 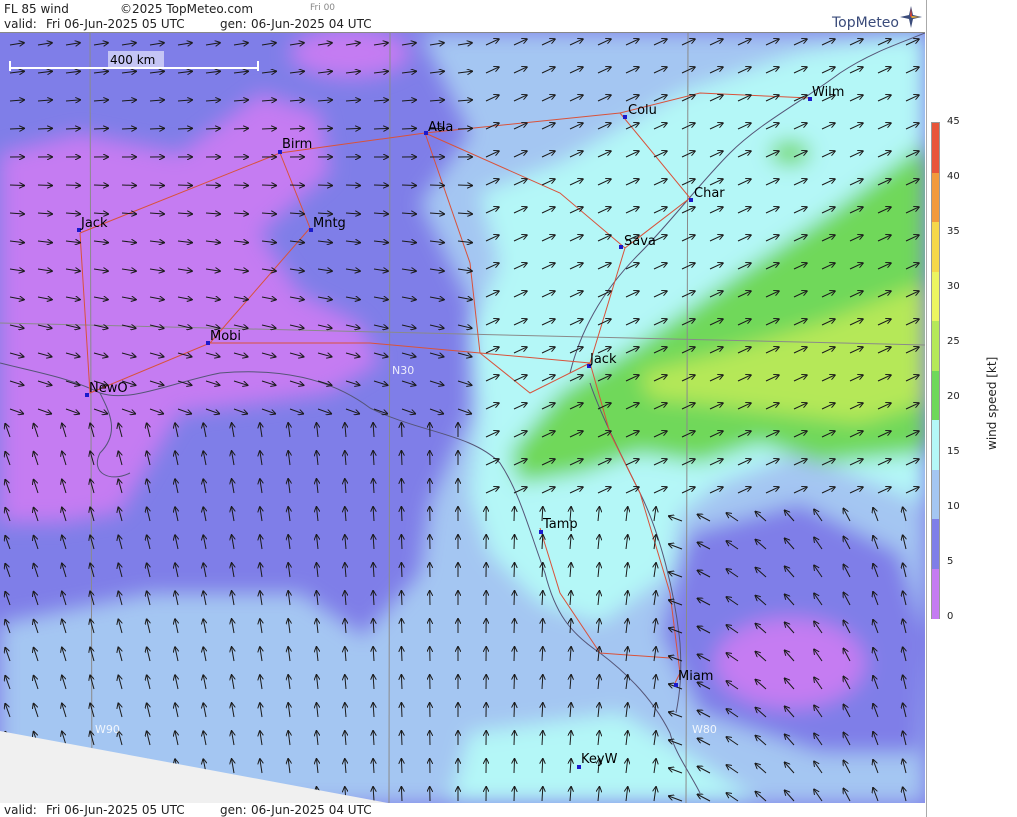 I want to click on city-columbia: Colu, so click(x=640, y=111).